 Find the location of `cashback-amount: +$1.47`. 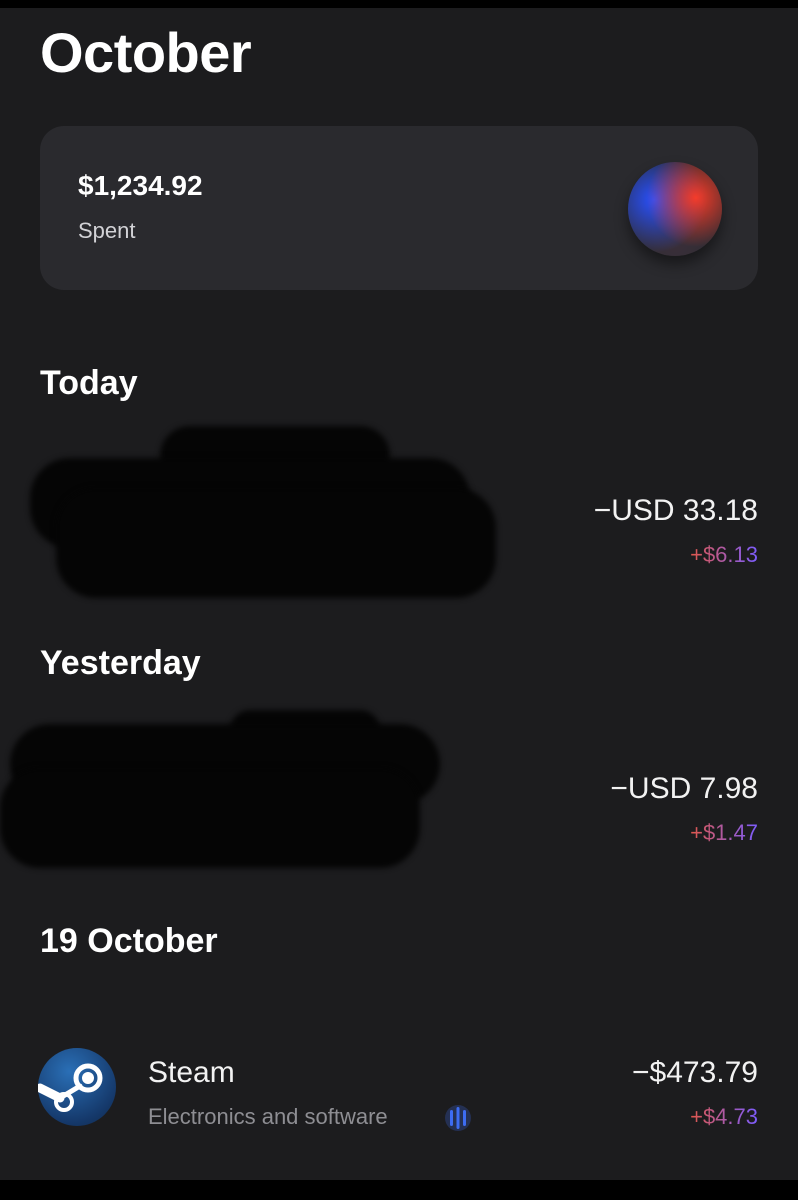

cashback-amount: +$1.47 is located at coordinates (724, 832).